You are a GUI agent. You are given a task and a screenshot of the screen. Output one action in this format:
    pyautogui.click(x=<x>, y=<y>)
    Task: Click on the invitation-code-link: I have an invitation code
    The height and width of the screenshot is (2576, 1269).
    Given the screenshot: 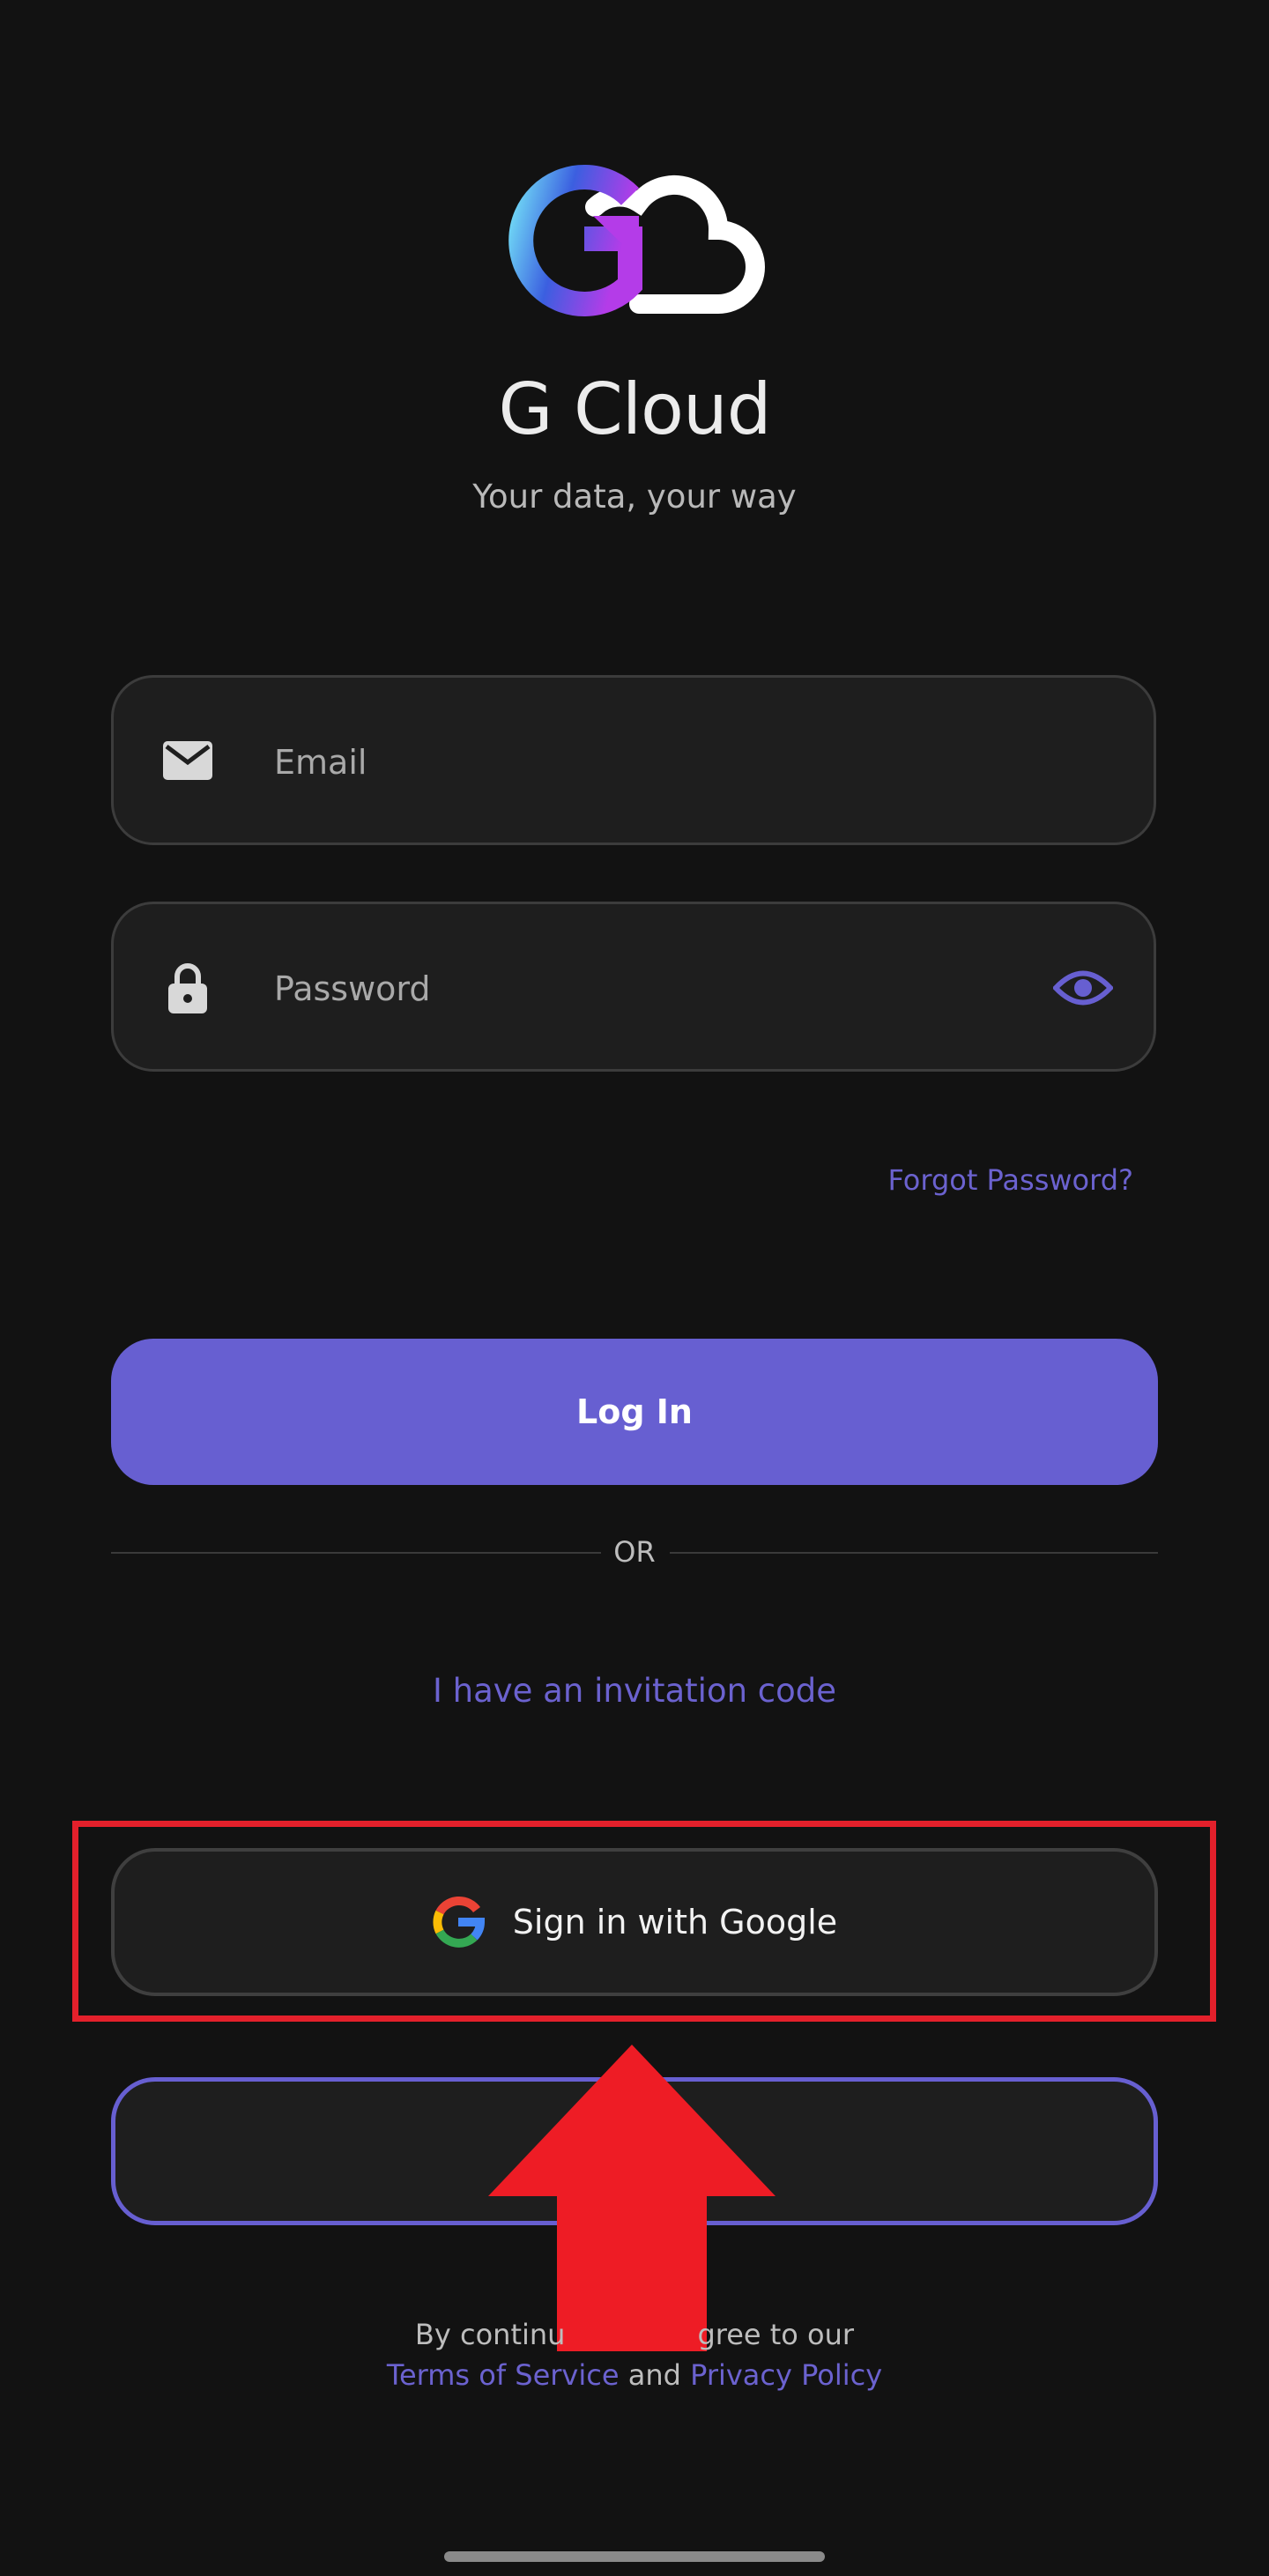 What is the action you would take?
    pyautogui.click(x=634, y=1691)
    